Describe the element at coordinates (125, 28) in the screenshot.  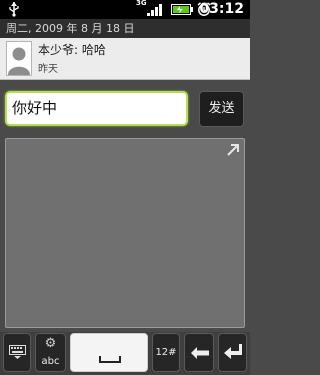
I see `date-header: 周二, 2009 年 8 月 18 日` at that location.